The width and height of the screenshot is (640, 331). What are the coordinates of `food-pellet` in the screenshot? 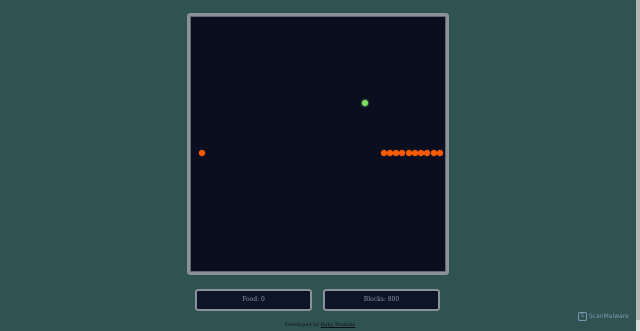 It's located at (364, 103).